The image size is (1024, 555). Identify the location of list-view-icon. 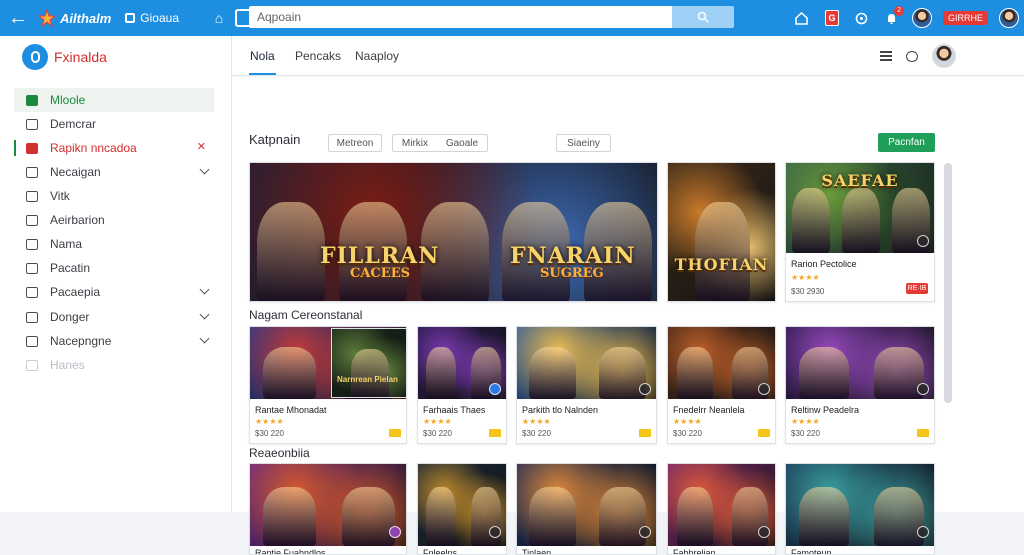
(886, 56).